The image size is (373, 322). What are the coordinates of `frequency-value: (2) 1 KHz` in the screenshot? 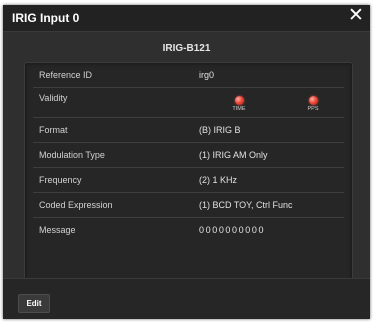 It's located at (218, 180).